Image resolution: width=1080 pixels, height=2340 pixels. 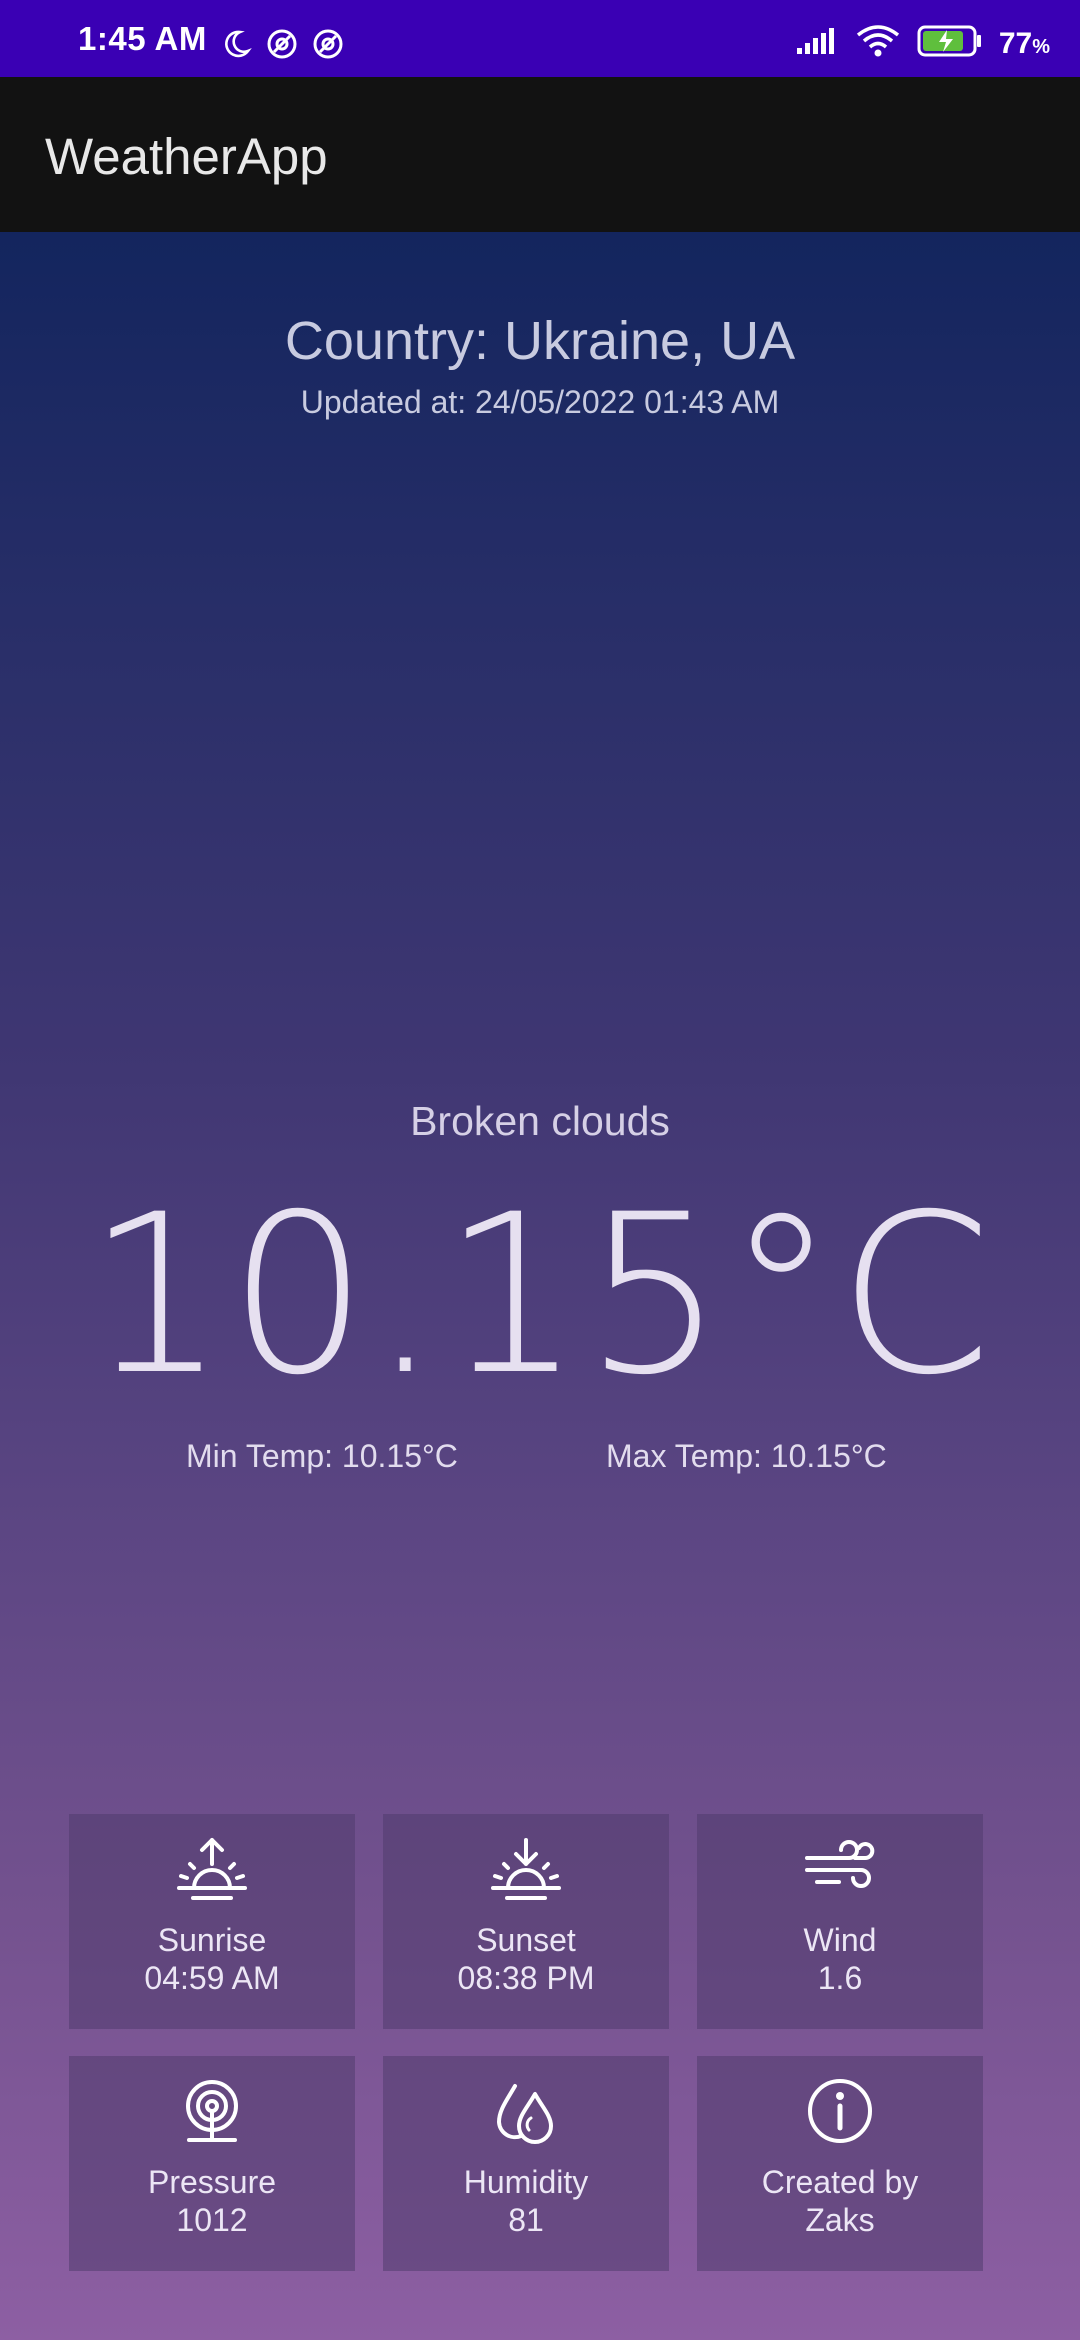 I want to click on tile-created-by: Created by Zaks, so click(x=840, y=2163).